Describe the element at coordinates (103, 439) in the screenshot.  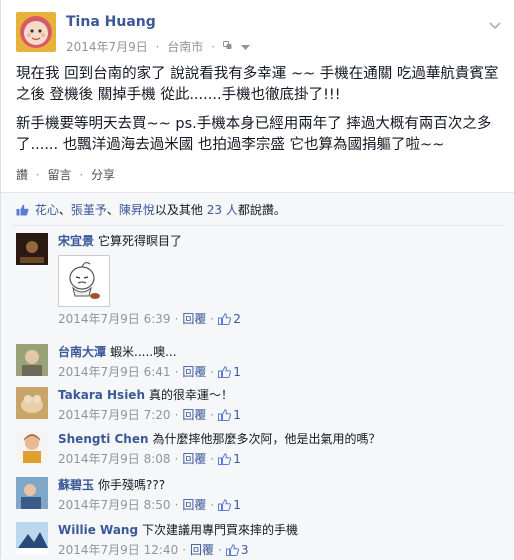
I see `commenter-name: Shengti Chen` at that location.